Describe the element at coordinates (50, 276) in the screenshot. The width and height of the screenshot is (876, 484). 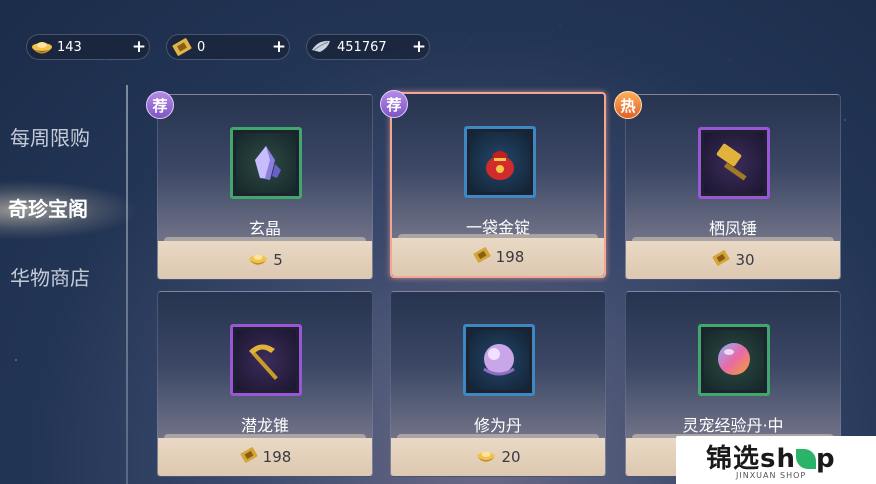
I see `sidebar-item-goods-store: 华物商店` at that location.